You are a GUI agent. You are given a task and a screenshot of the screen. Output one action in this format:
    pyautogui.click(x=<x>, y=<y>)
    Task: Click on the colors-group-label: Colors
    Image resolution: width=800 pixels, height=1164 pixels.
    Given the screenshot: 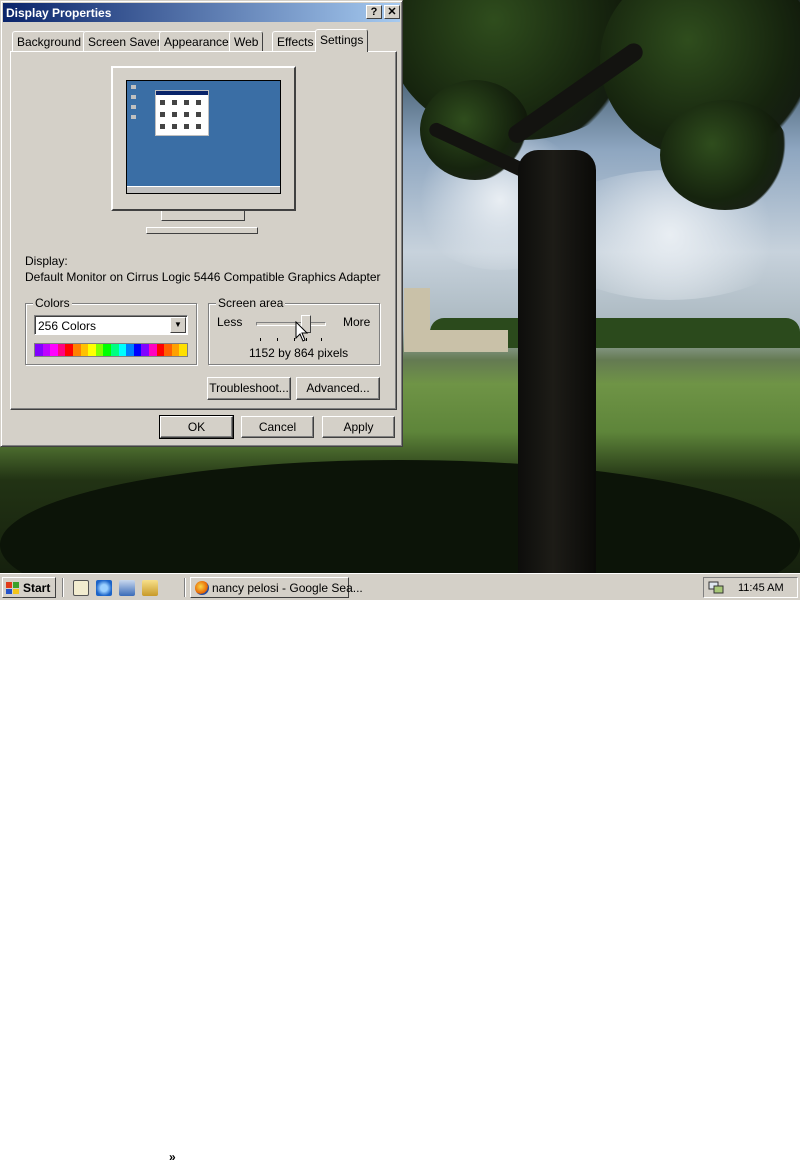 What is the action you would take?
    pyautogui.click(x=52, y=303)
    